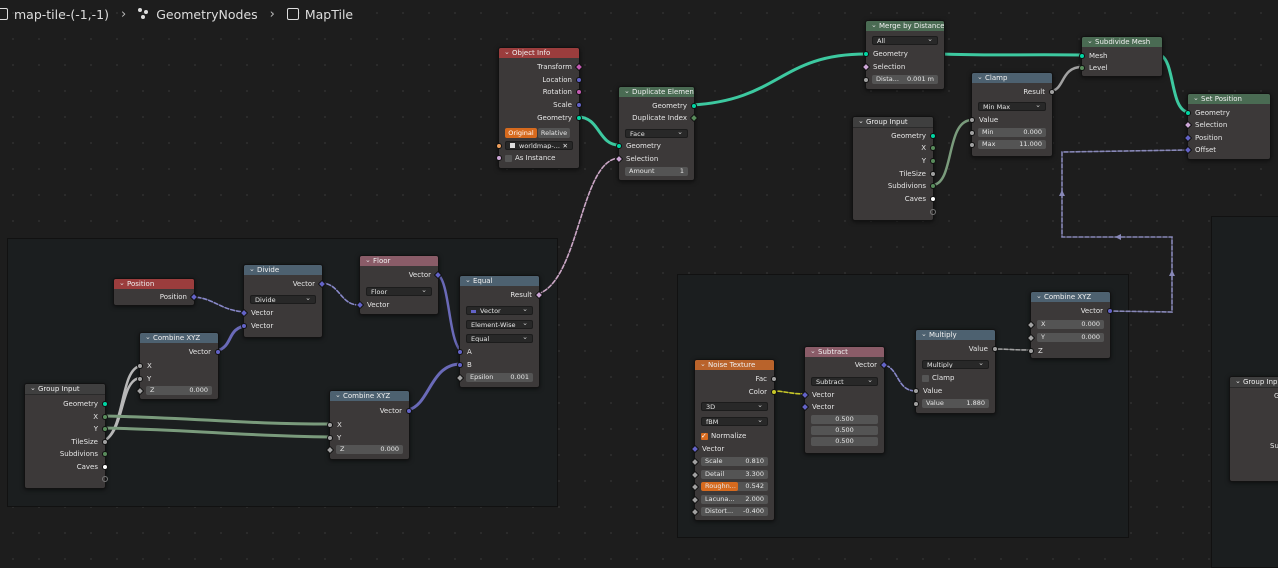 The width and height of the screenshot is (1278, 568). Describe the element at coordinates (319, 14) in the screenshot. I see `breadcrumb-node-group: MapTile` at that location.